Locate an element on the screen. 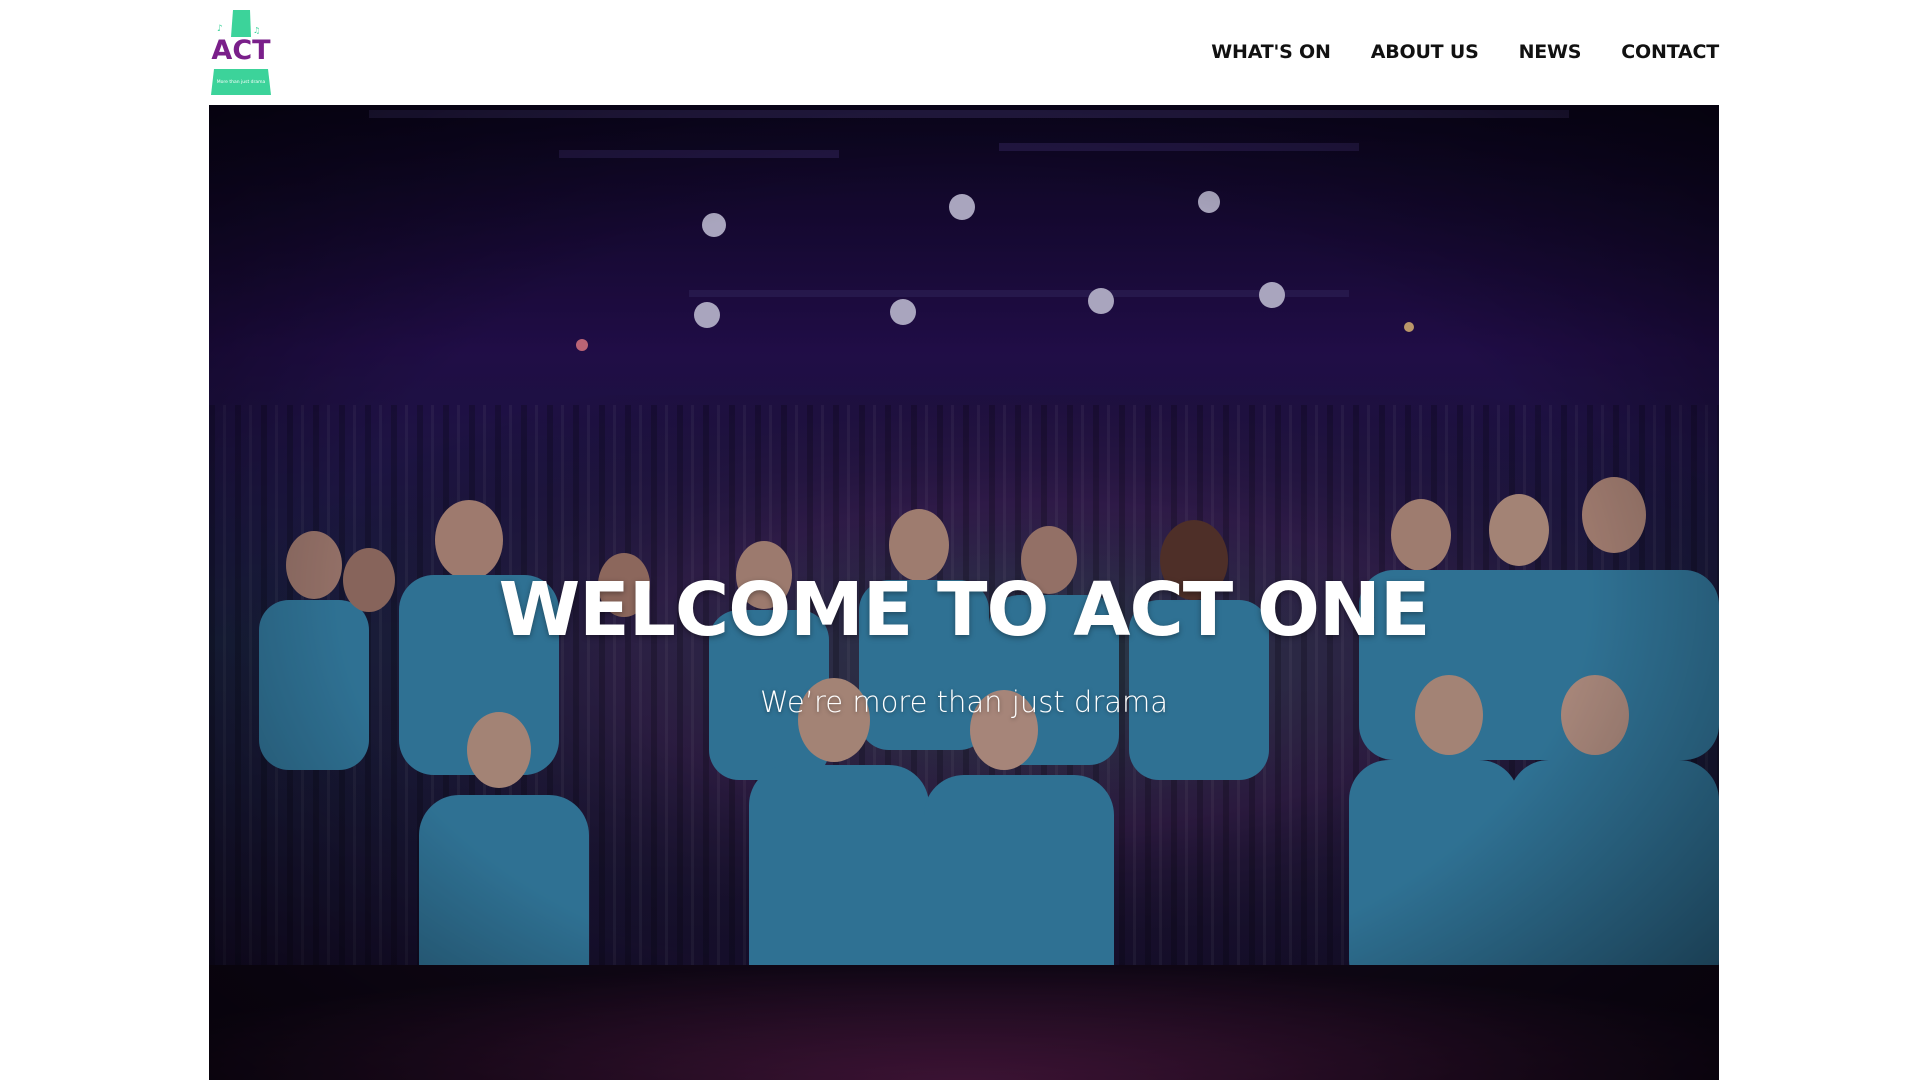  main-nav: WHAT'S ON ABOUT US NEWS CONTACT is located at coordinates (1465, 52).